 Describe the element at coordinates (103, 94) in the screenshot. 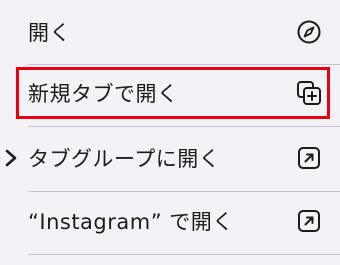

I see `menu-item-label: 新規タブで開く` at that location.